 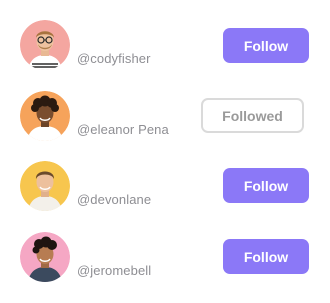 I want to click on man-glasses-avatar-icon, so click(x=45, y=45).